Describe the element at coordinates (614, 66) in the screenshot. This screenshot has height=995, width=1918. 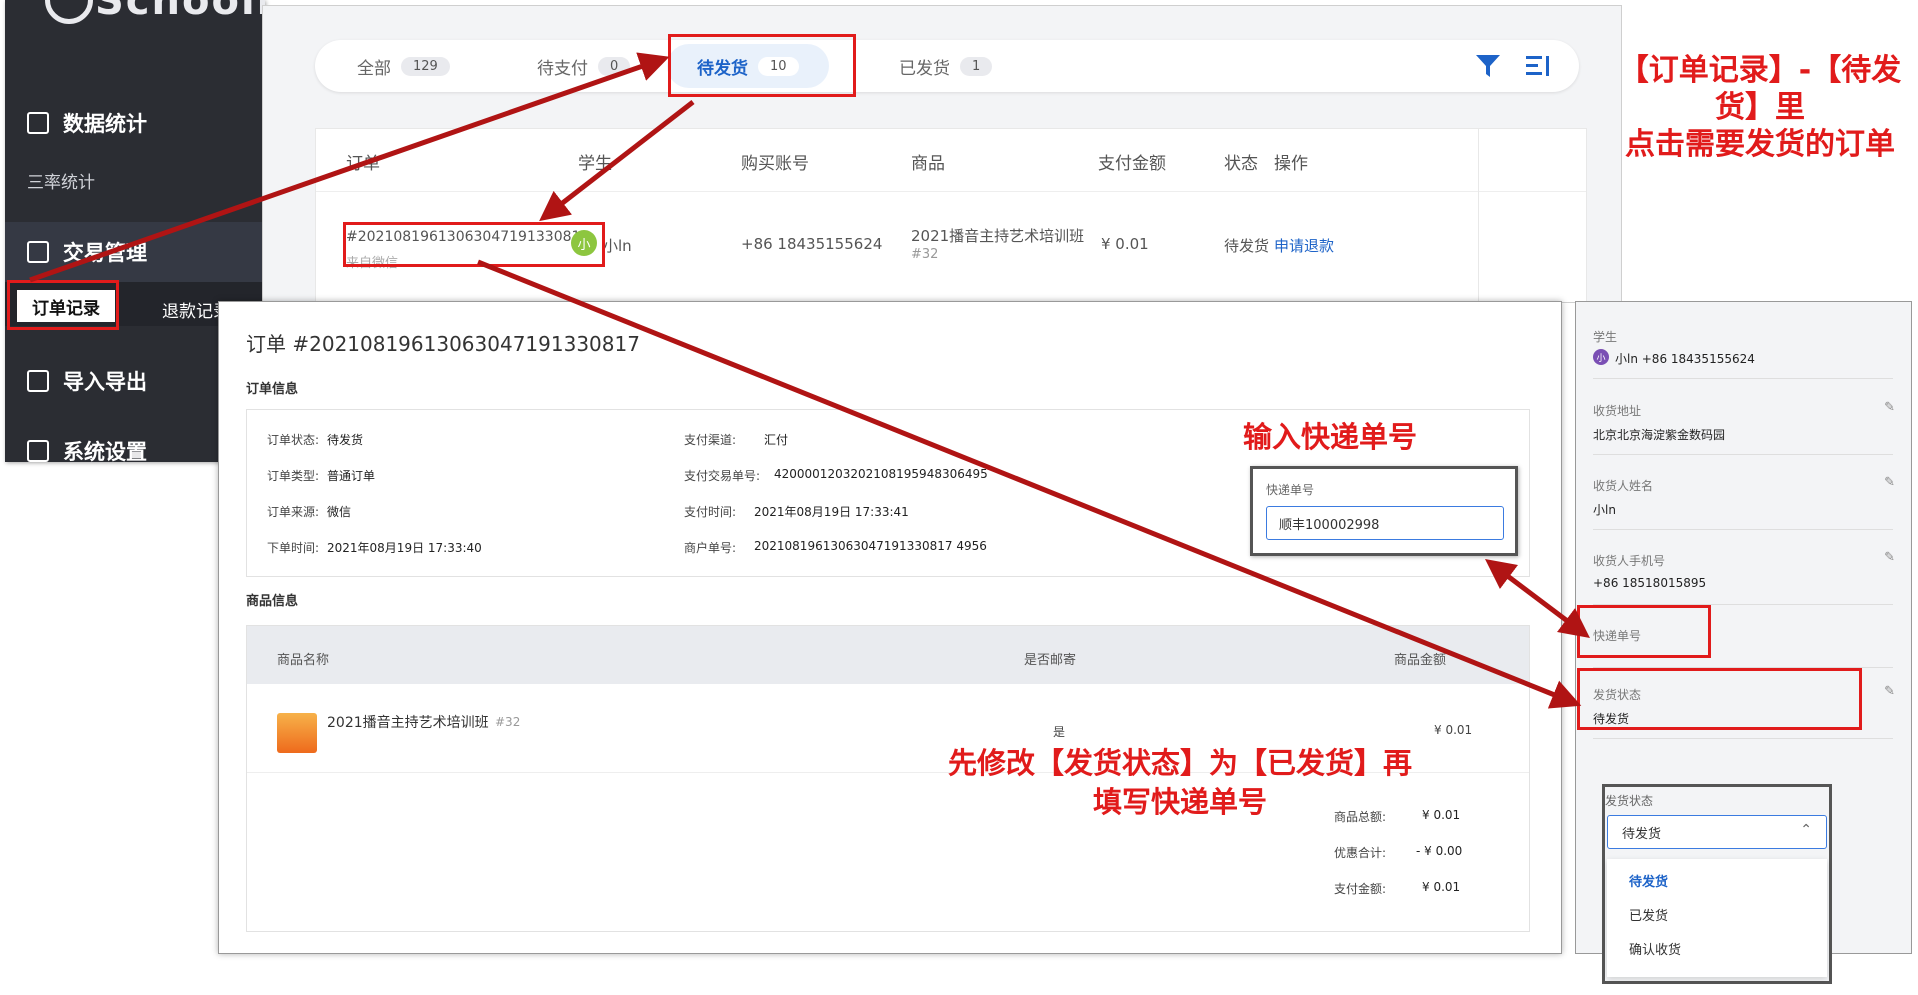
I see `tab-pending-payment-count: 0` at that location.